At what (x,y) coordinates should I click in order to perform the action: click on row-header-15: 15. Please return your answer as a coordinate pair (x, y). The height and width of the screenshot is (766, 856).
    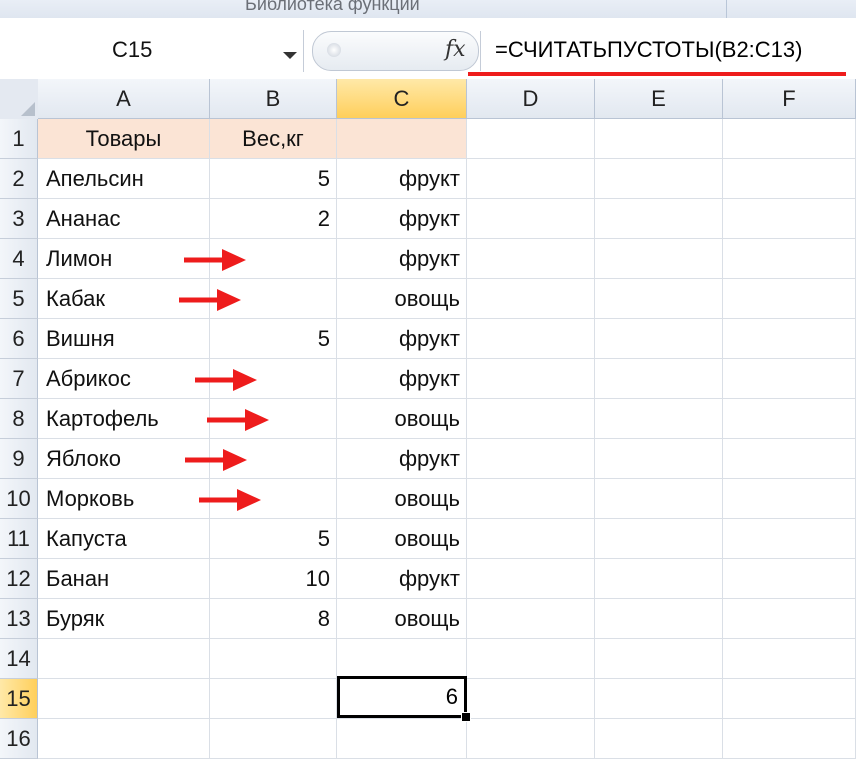
    Looking at the image, I should click on (19, 699).